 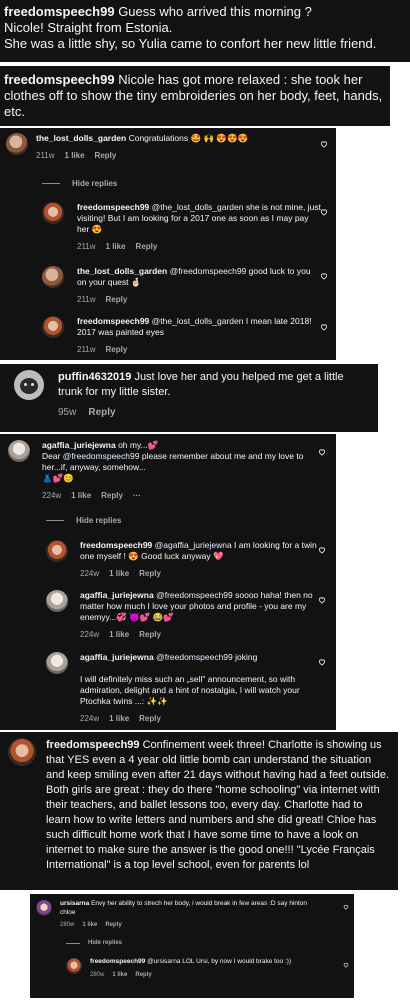 I want to click on caption-1-user: freedomspeech99, so click(x=59, y=11).